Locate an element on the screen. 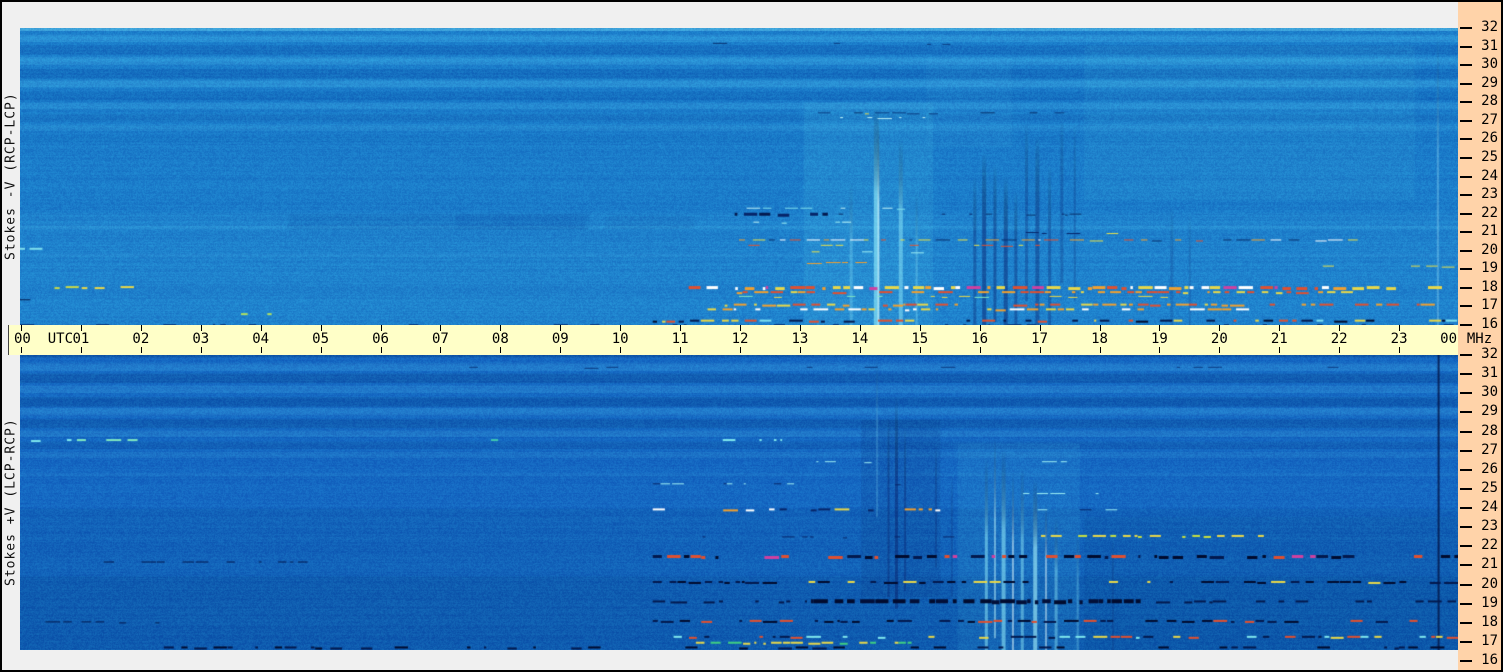  time-axis-start-unit: UTC is located at coordinates (60, 339).